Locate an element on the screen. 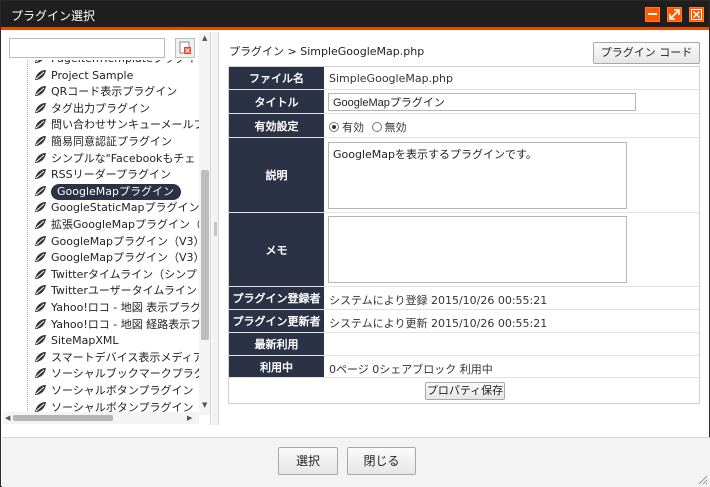 Image resolution: width=710 pixels, height=487 pixels. tree-item-label: PageItemTemplateプラグイン is located at coordinates (125, 62).